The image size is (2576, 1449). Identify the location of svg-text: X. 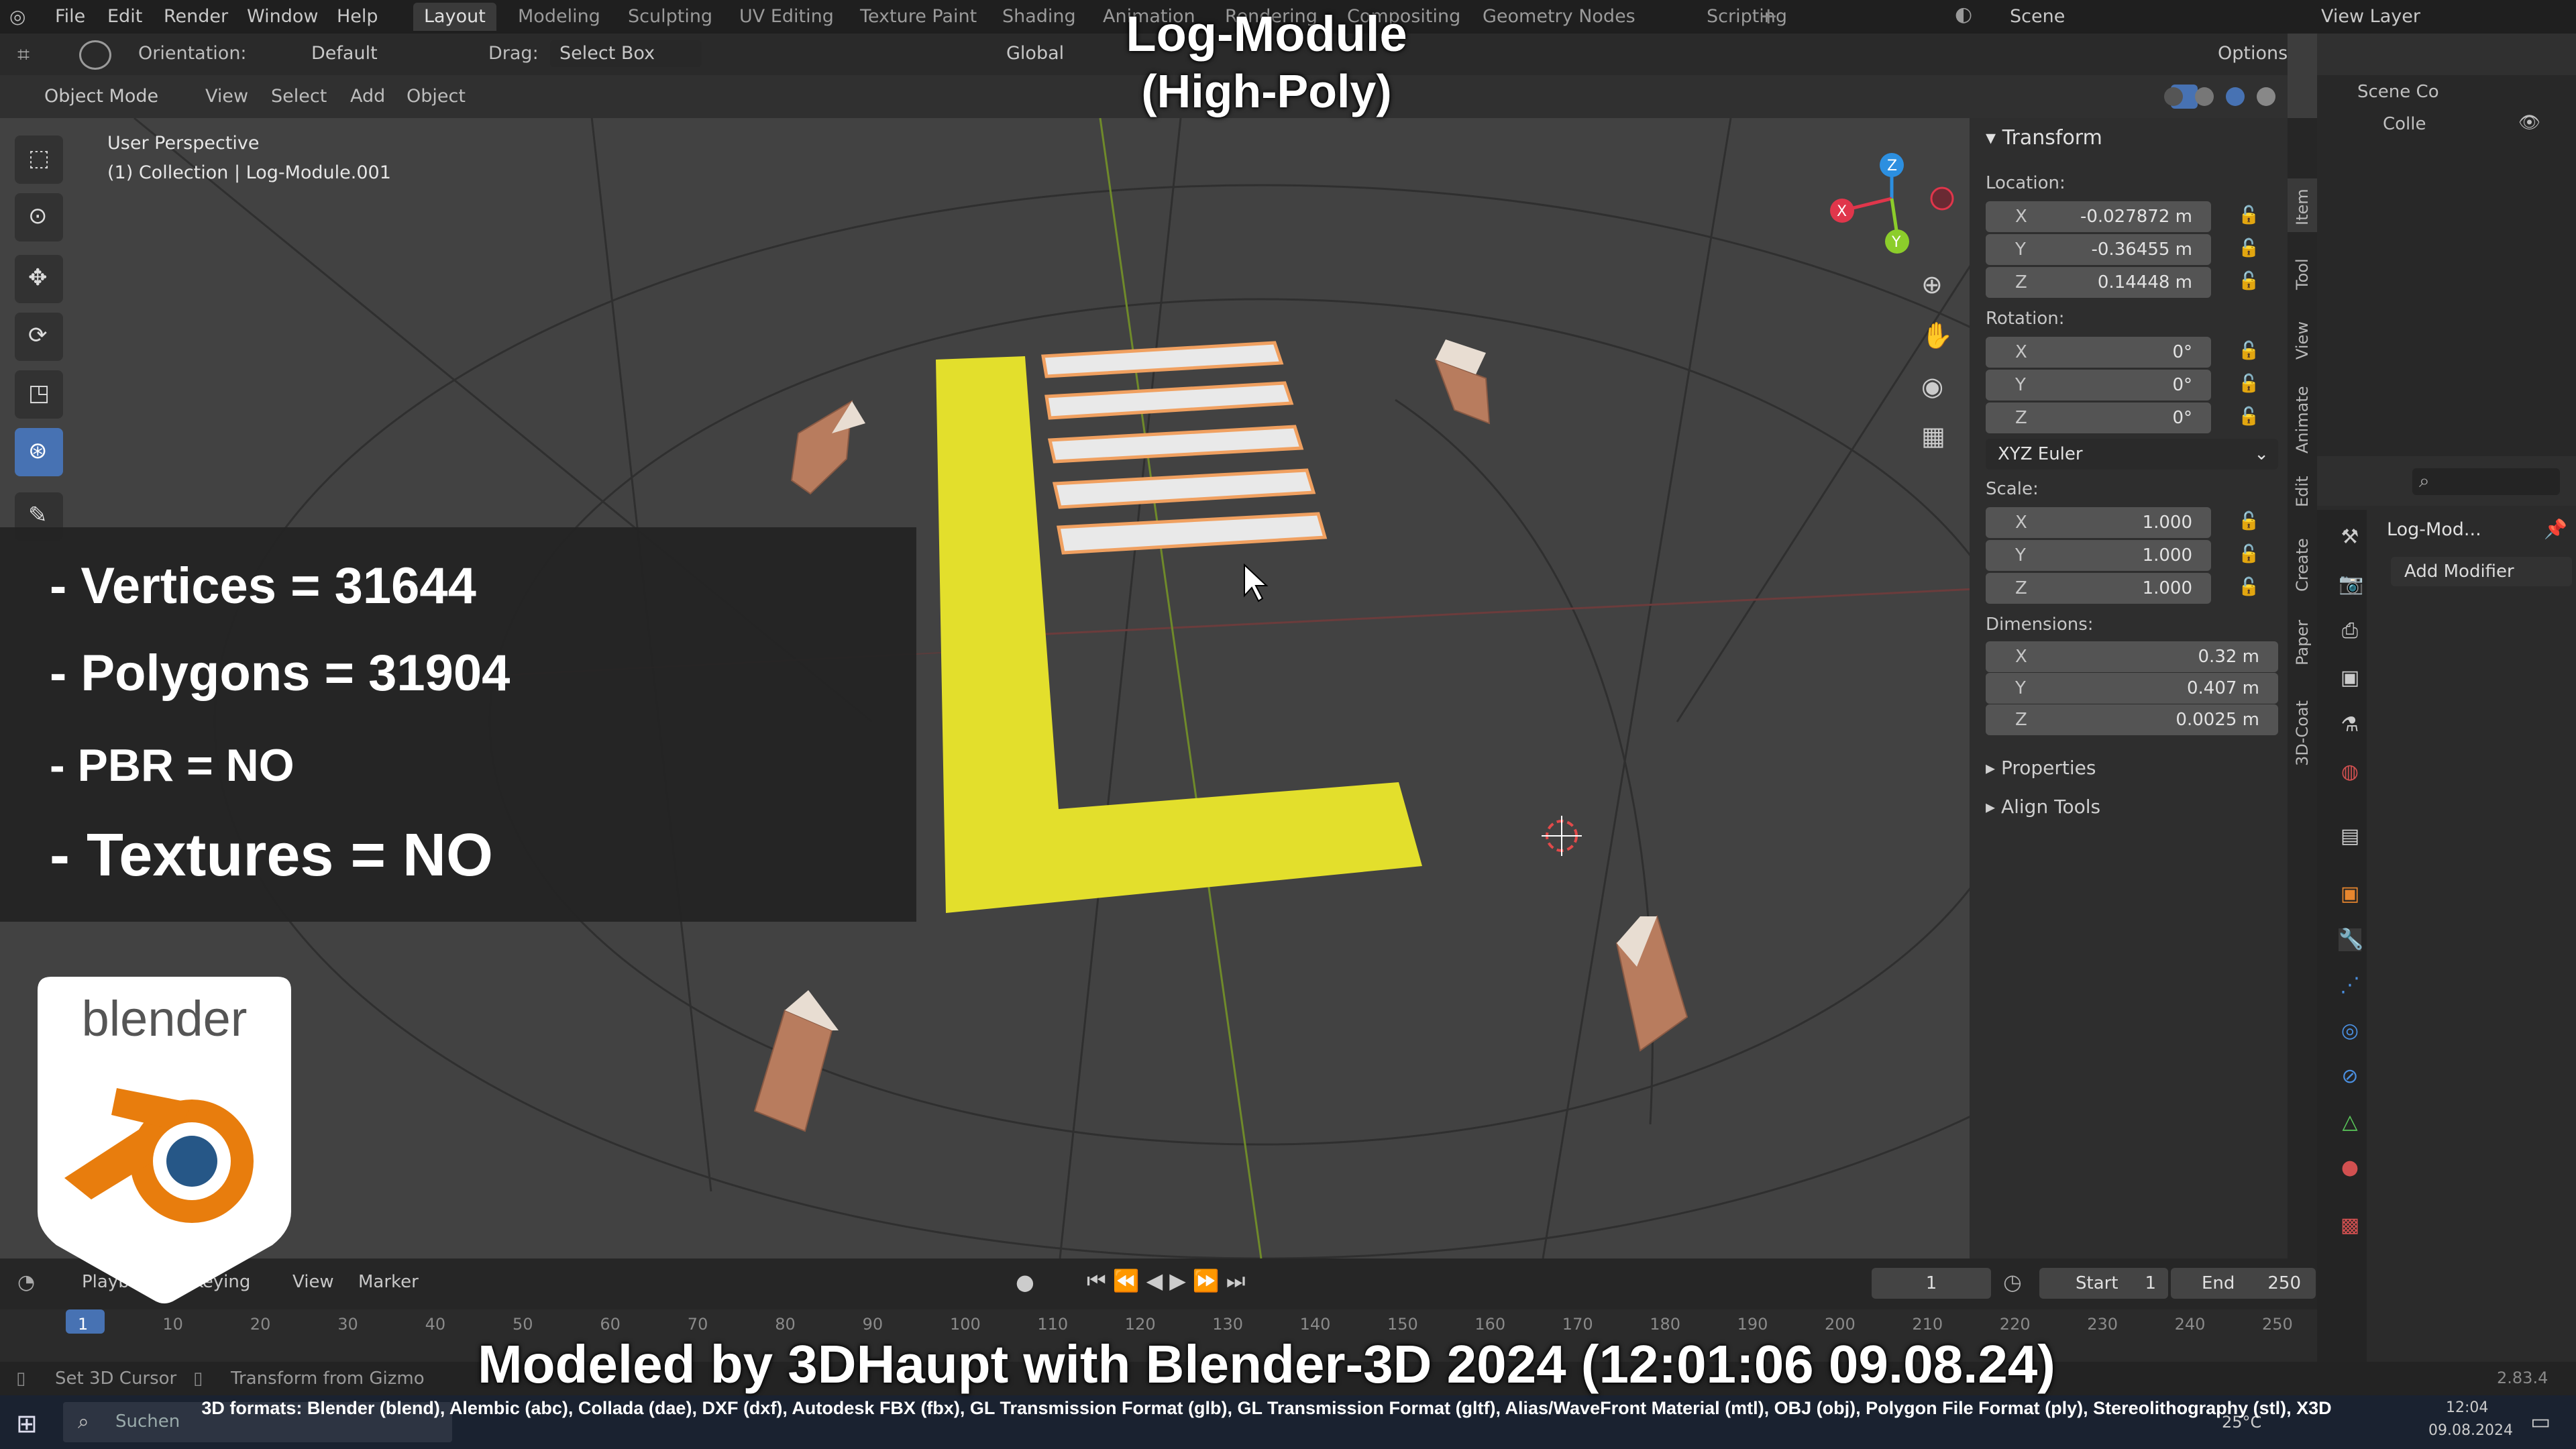
(1842, 211).